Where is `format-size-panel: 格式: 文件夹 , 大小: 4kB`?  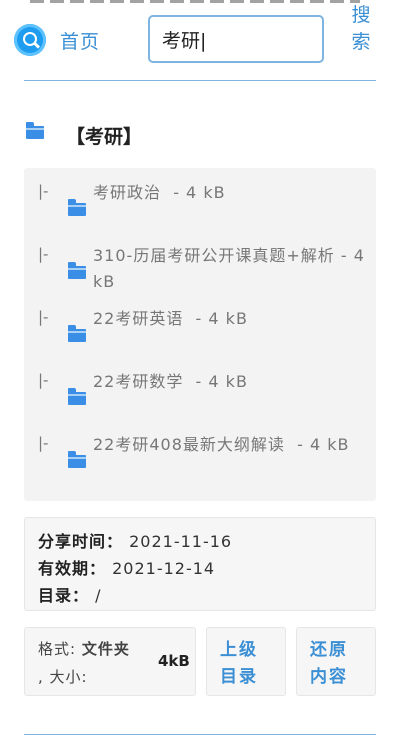
format-size-panel: 格式: 文件夹 , 大小: 4kB is located at coordinates (110, 661).